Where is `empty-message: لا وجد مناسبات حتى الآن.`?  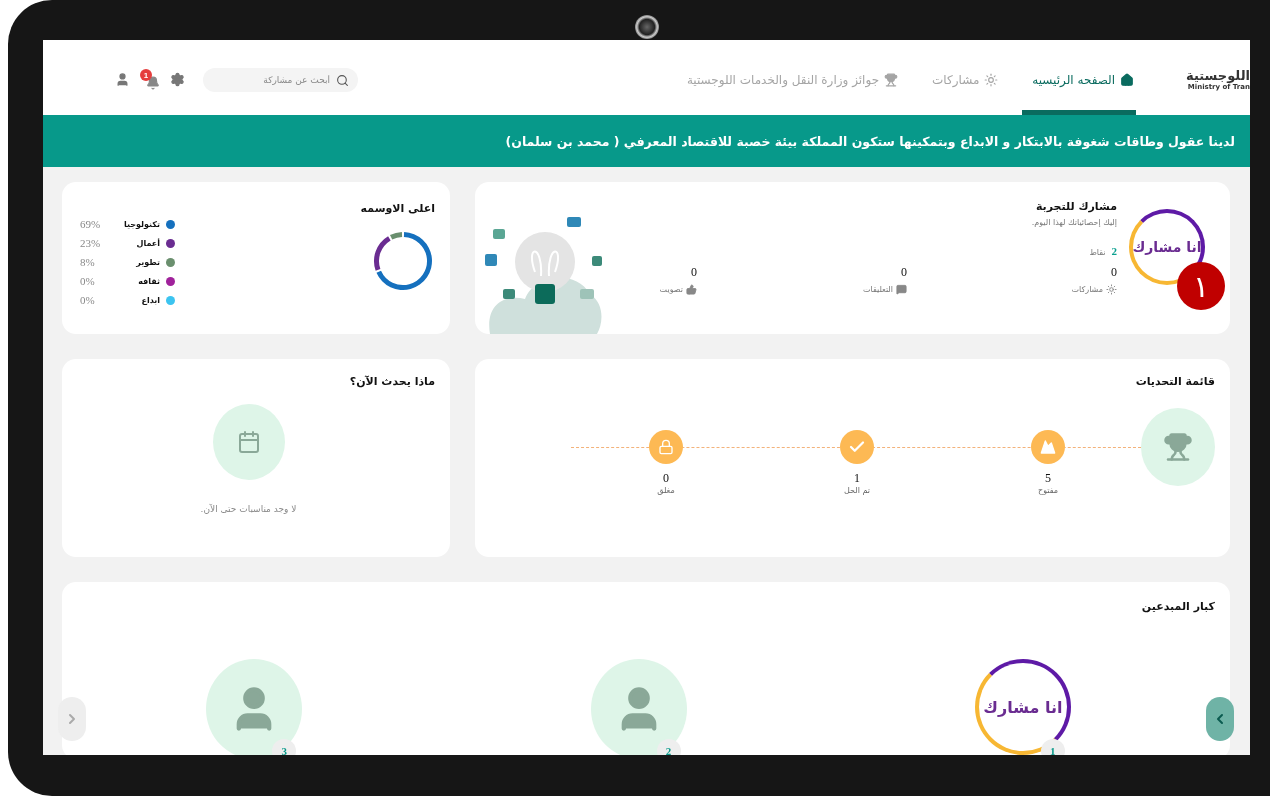
empty-message: لا وجد مناسبات حتى الآن. is located at coordinates (248, 509).